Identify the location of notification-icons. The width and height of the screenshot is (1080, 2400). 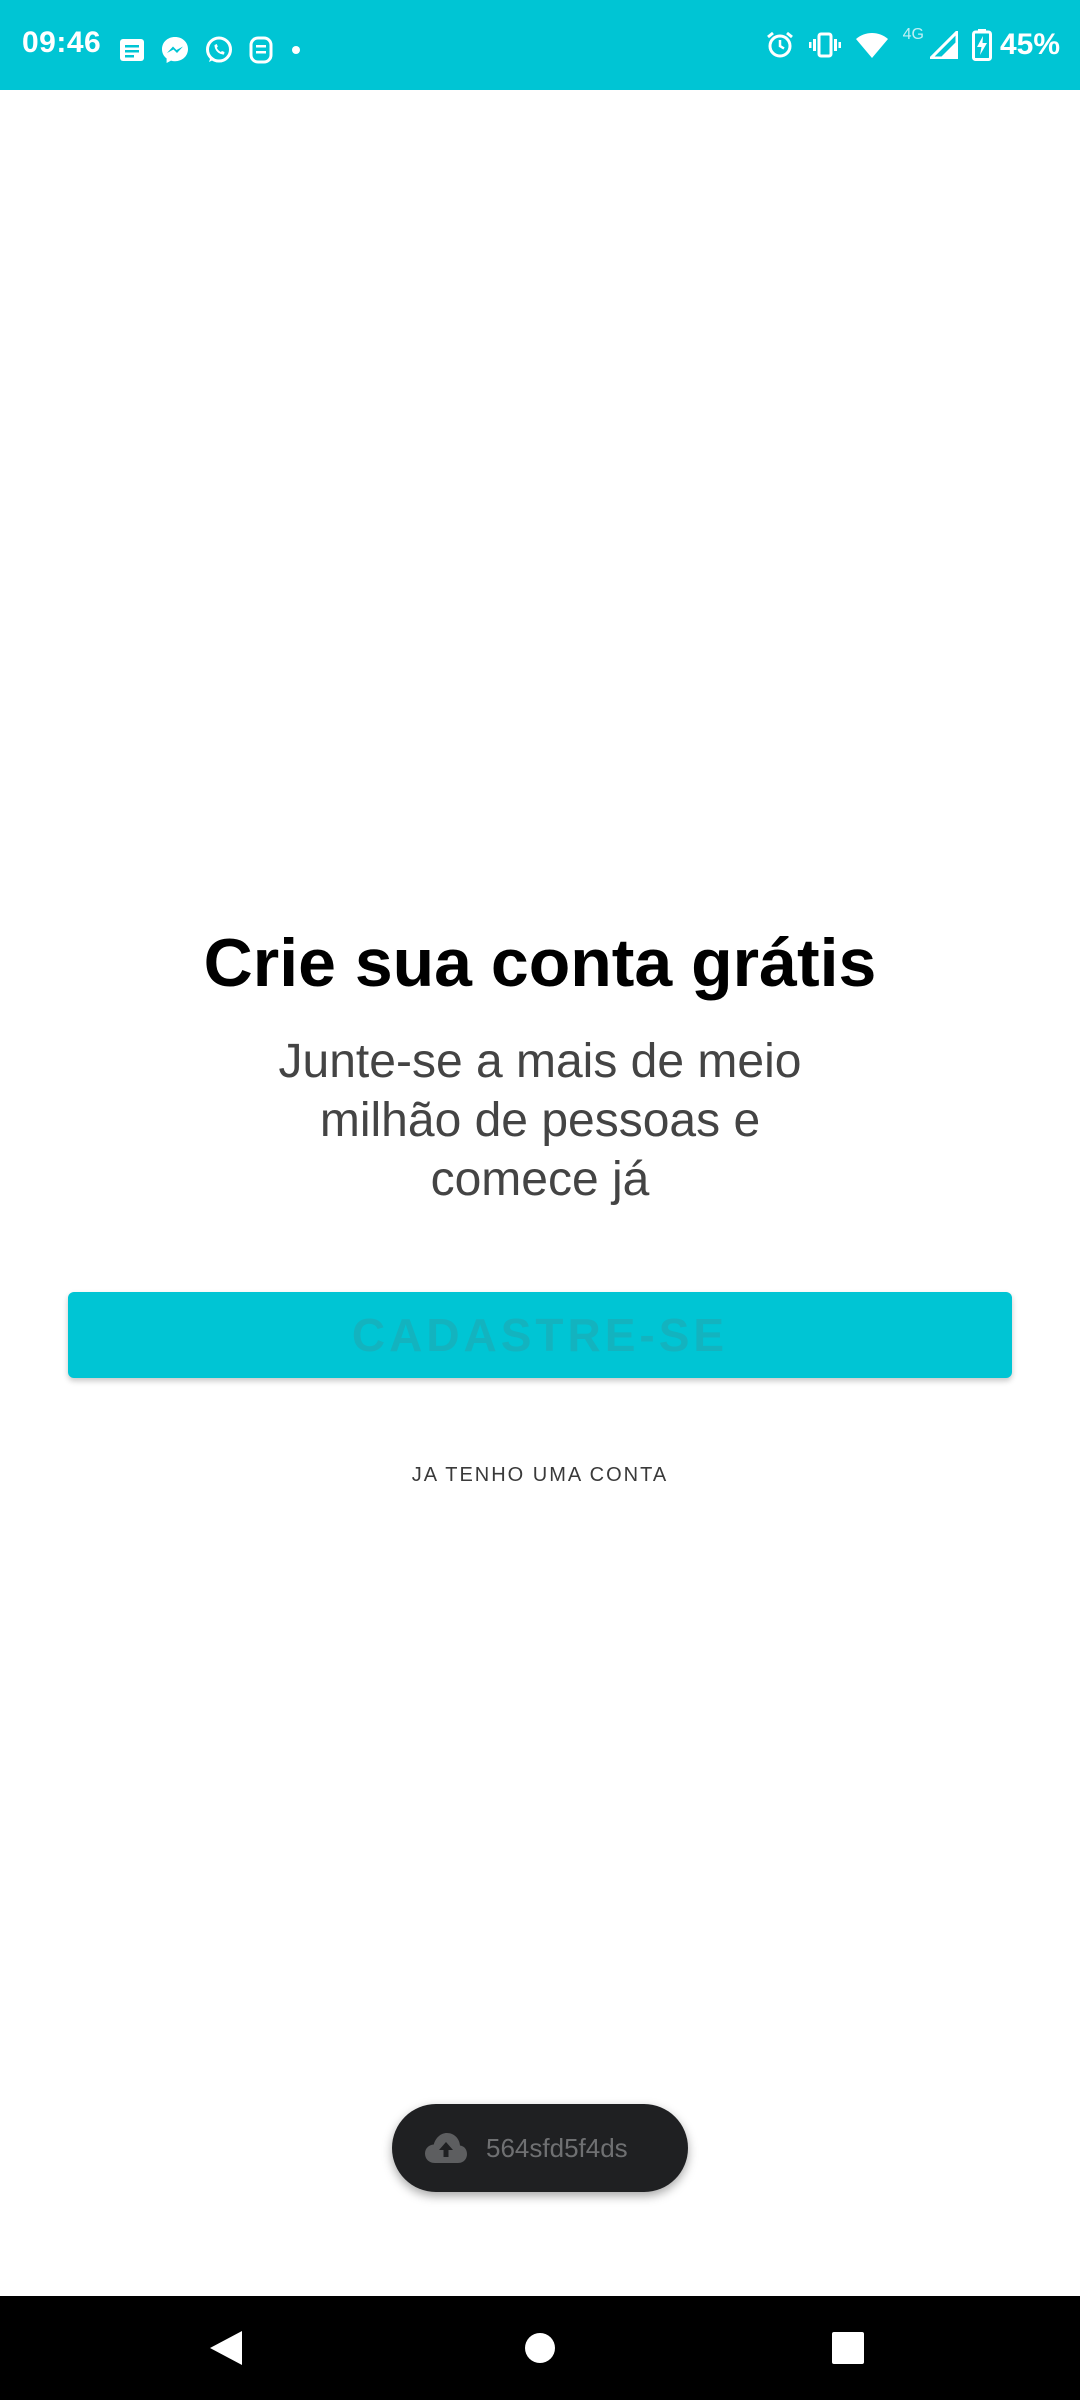
(211, 50).